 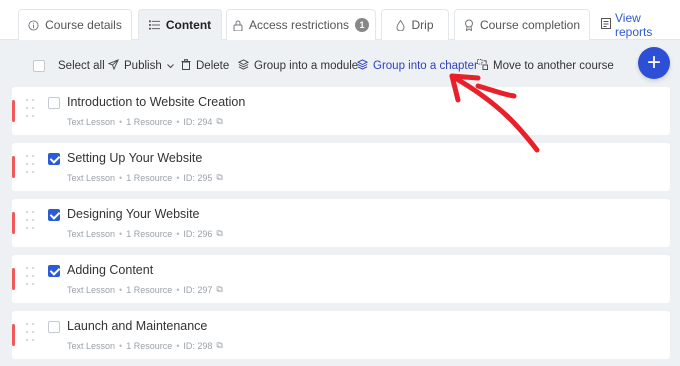 I want to click on group-into-module-button: Group into a module, so click(x=298, y=66).